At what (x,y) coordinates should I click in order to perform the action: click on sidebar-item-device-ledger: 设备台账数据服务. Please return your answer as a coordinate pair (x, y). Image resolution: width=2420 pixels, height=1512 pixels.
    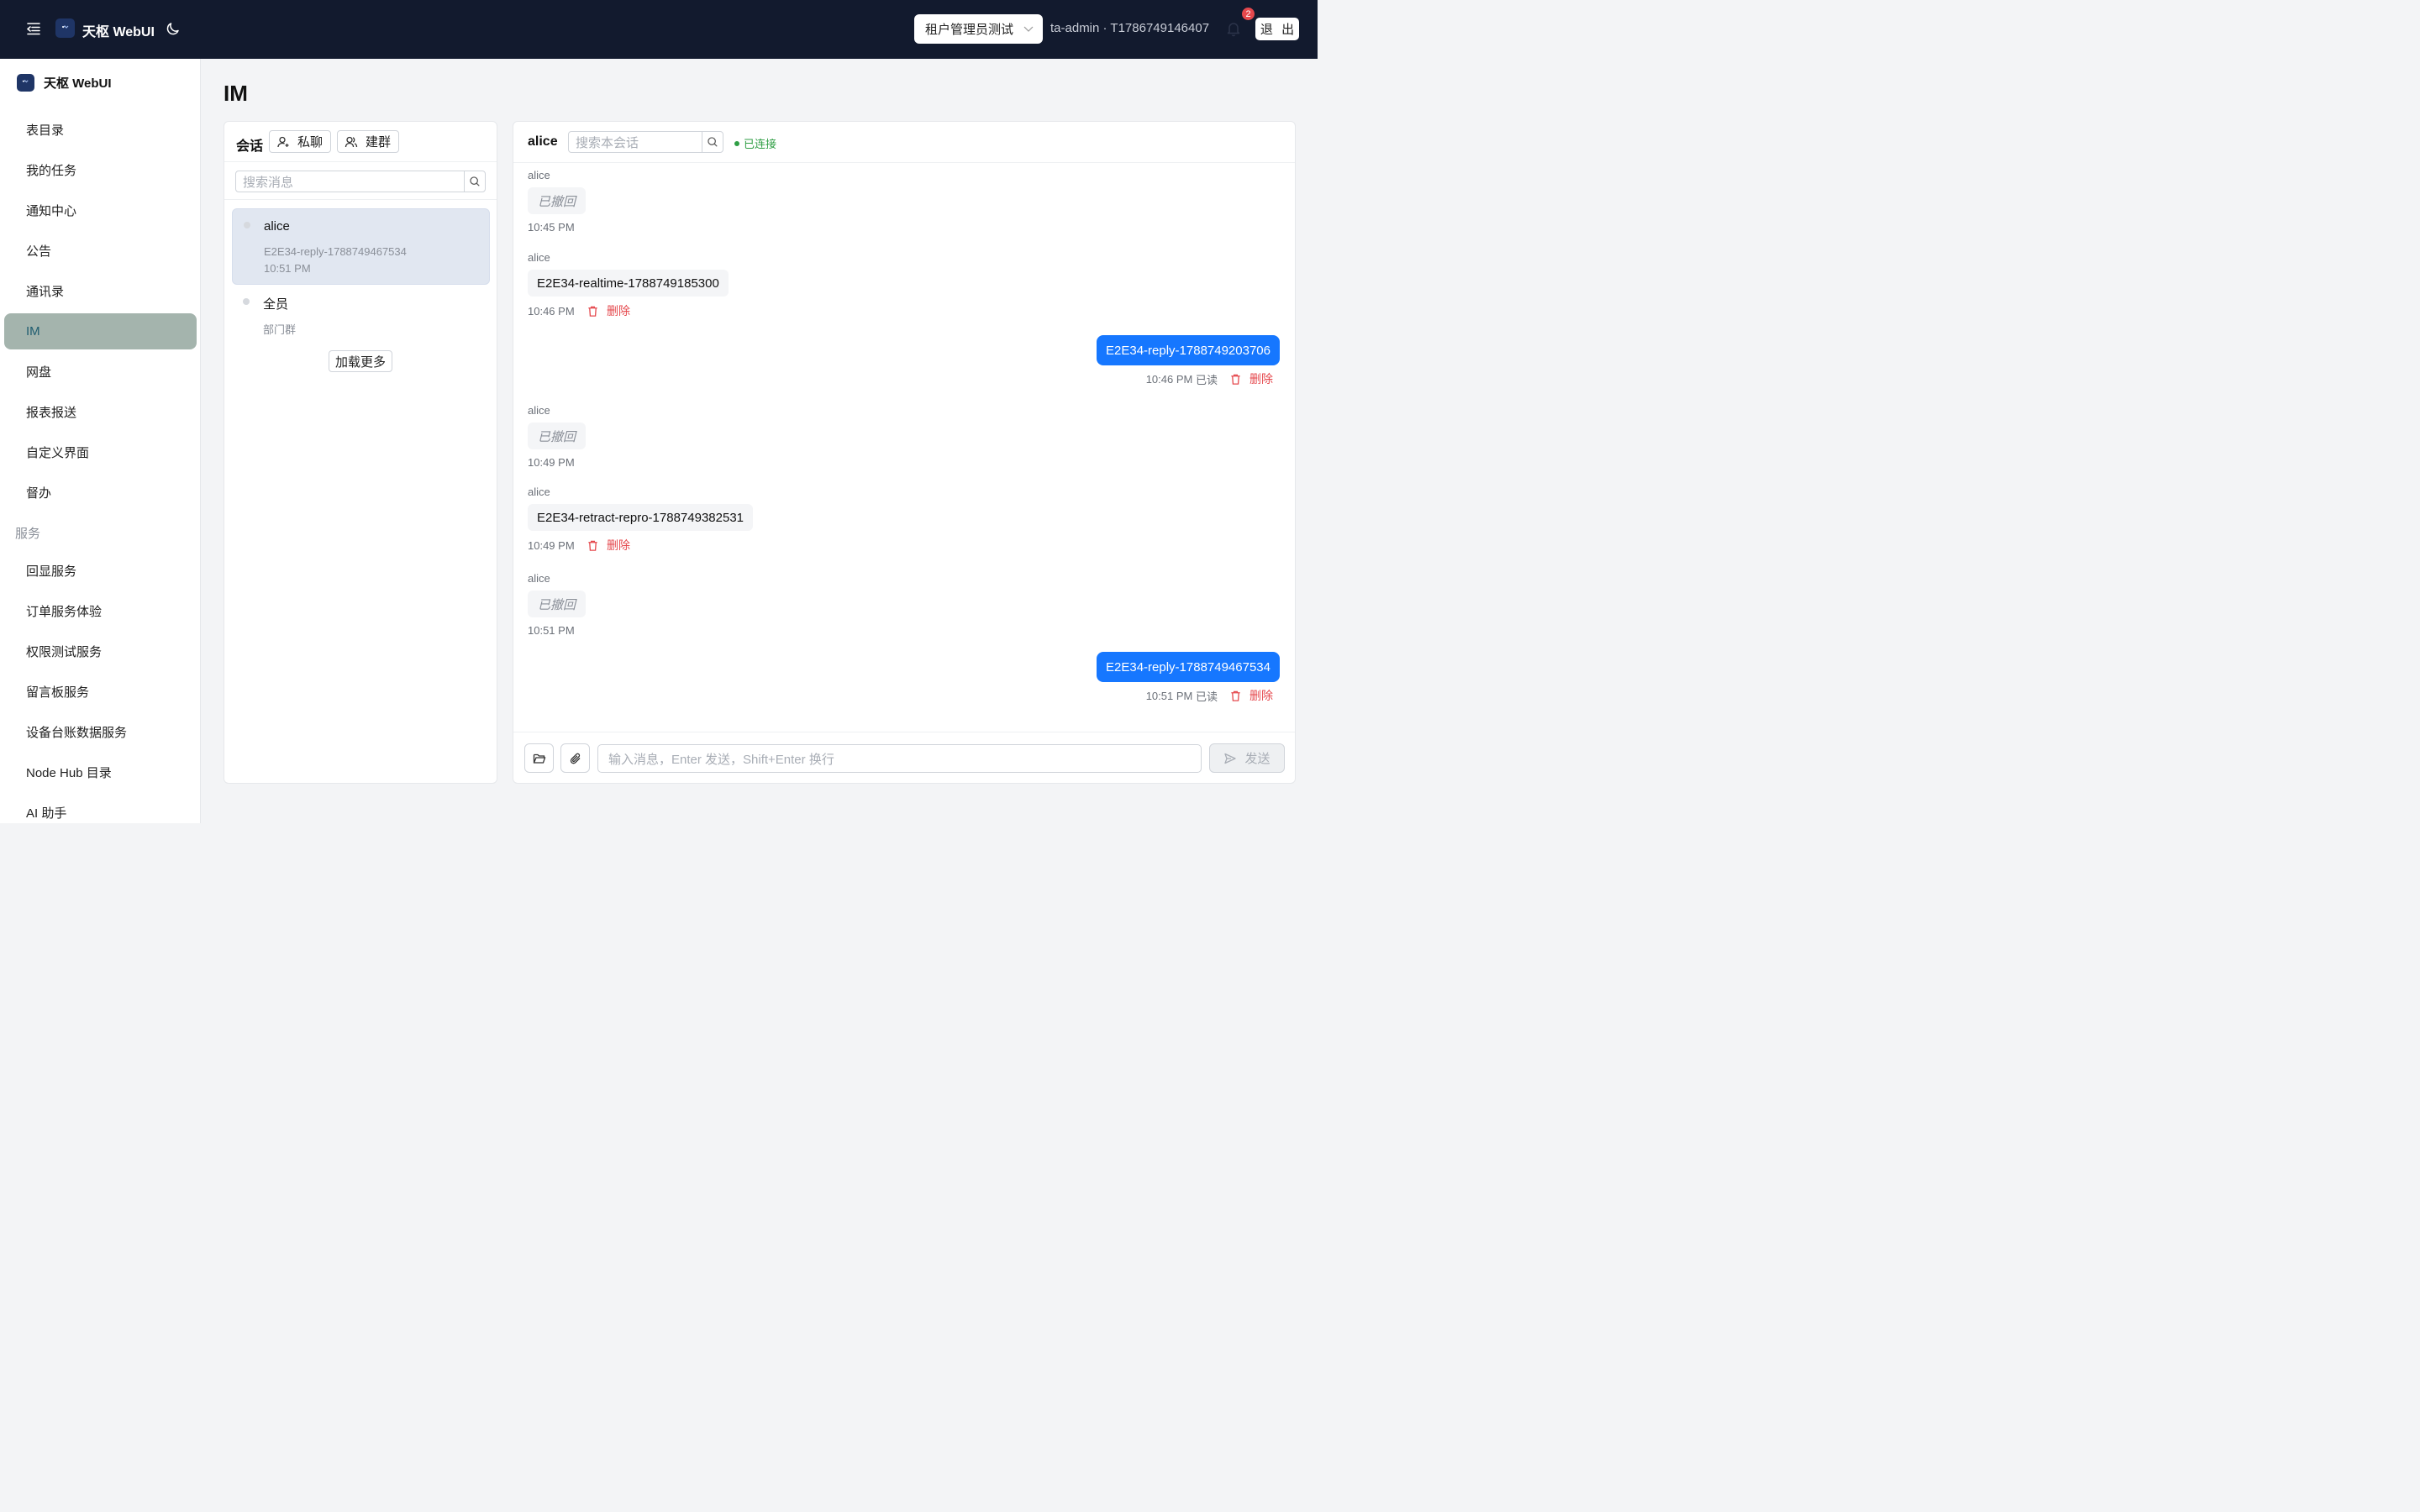
    Looking at the image, I should click on (100, 732).